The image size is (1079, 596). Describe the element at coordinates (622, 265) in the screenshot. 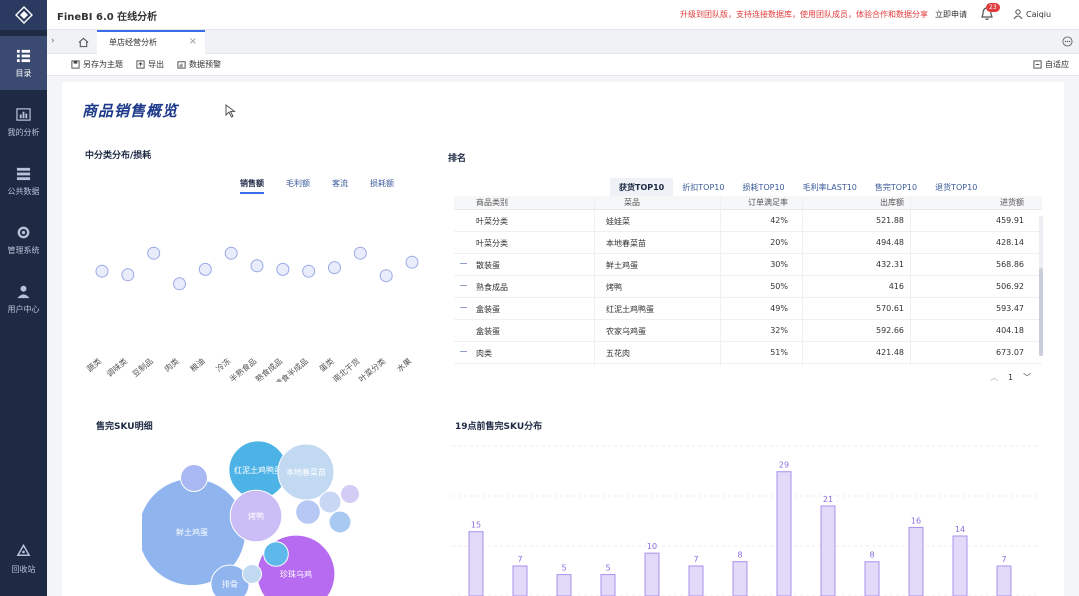

I see `cell-item: 鲜土鸡蛋` at that location.